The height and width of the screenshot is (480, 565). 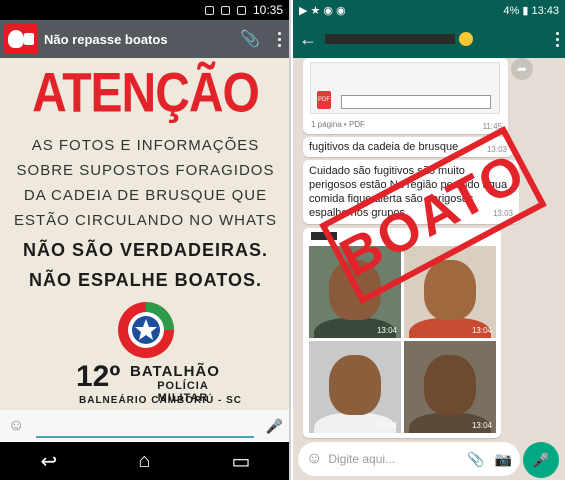 I want to click on message-text: fugitivos da cadeia de brusque, so click(x=384, y=147).